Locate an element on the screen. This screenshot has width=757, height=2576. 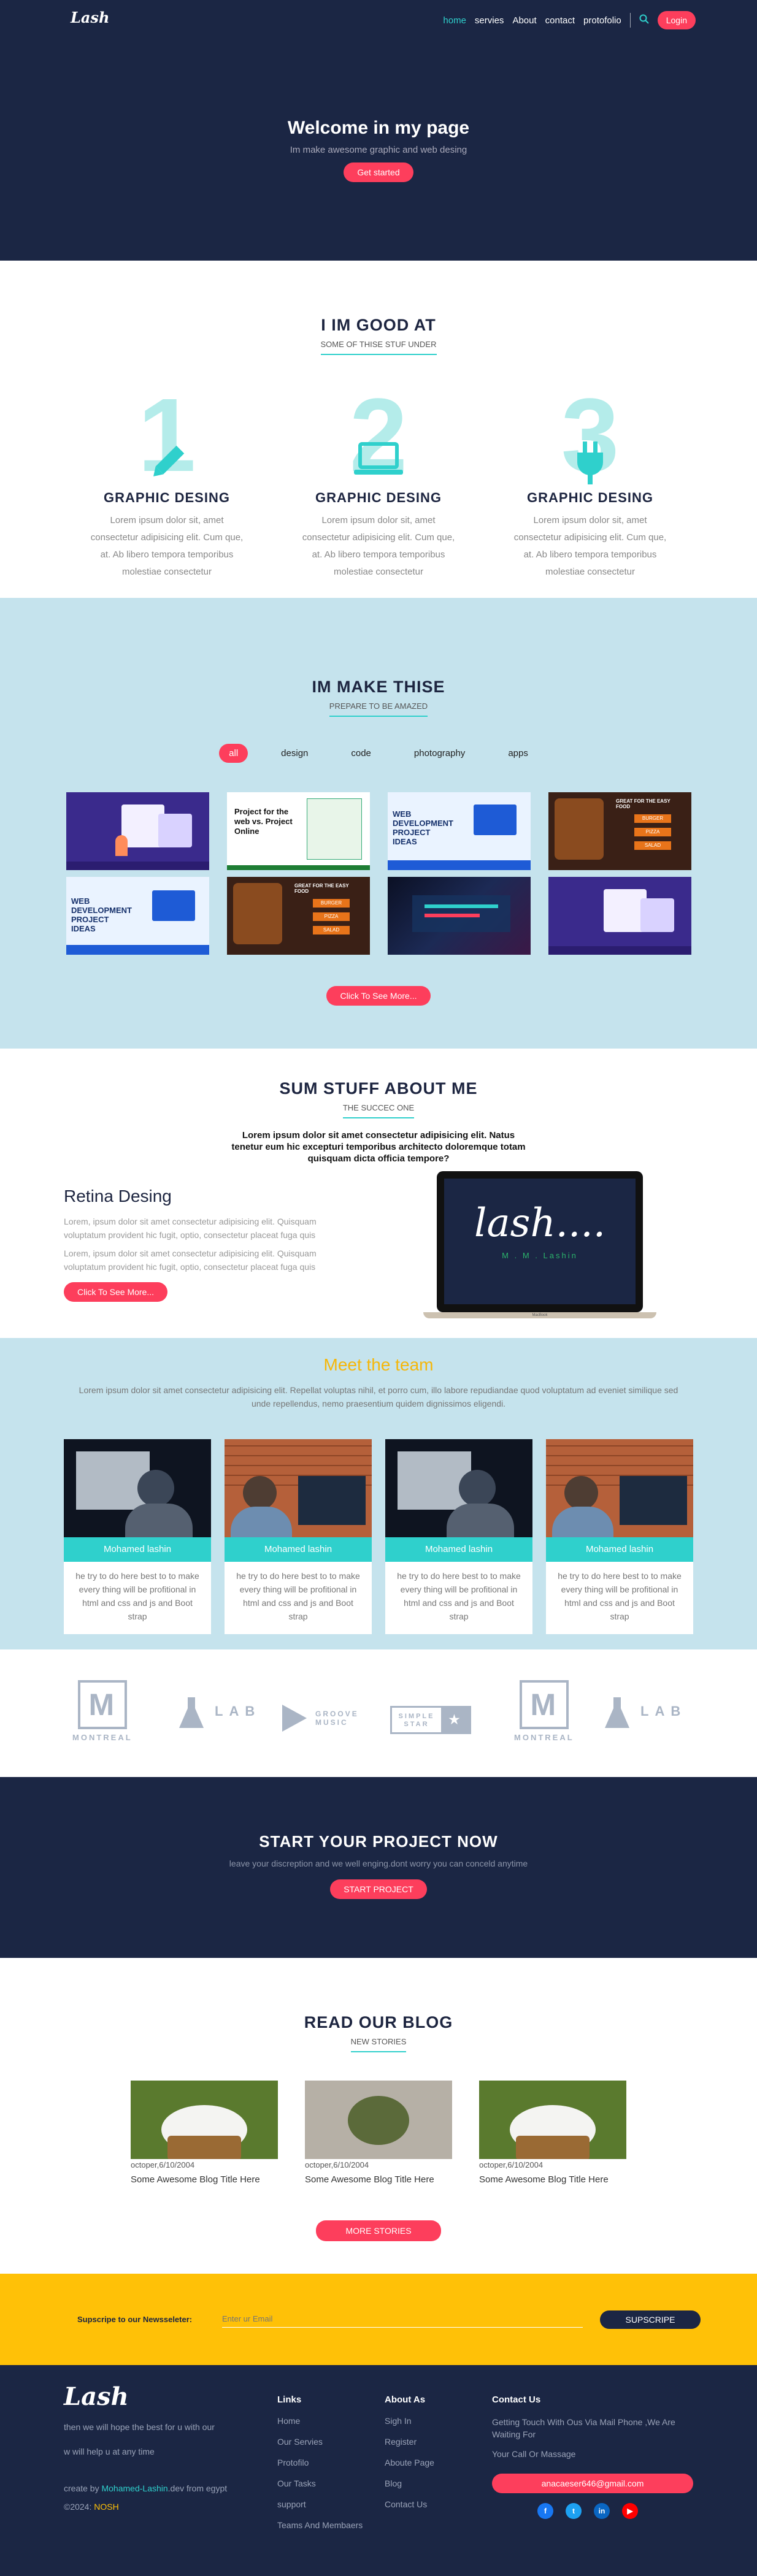
social-links: f t in ▶ is located at coordinates (593, 2511).